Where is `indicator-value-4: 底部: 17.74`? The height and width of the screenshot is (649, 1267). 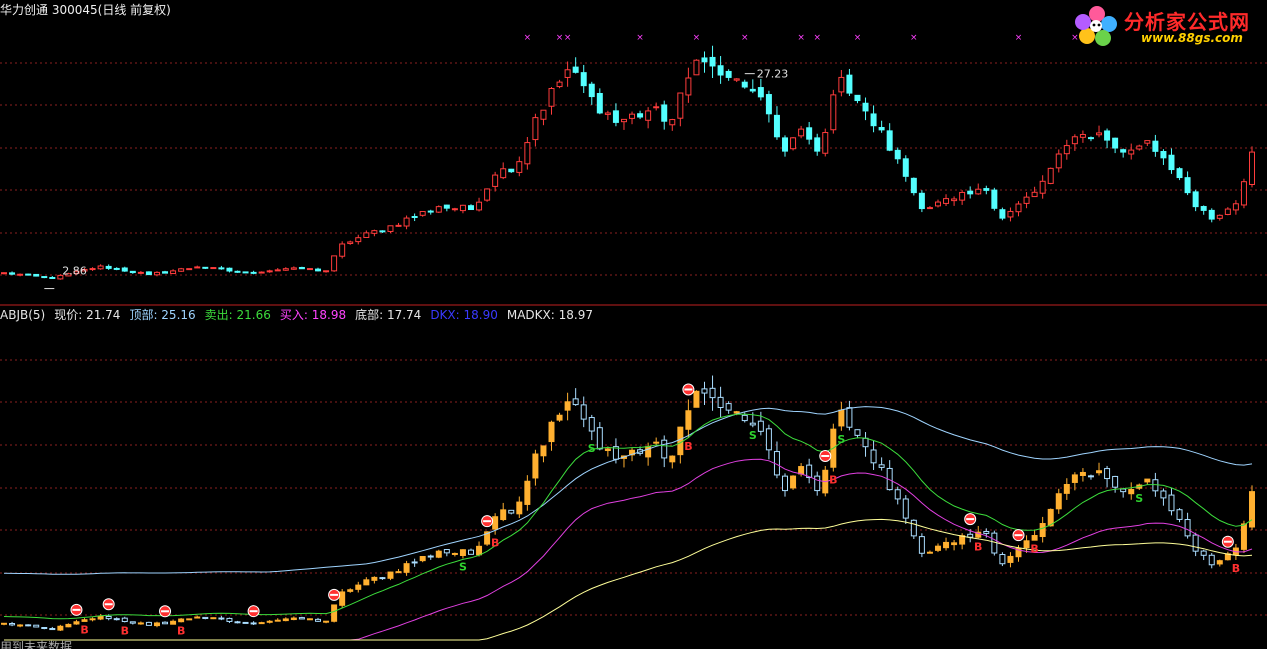
indicator-value-4: 底部: 17.74 is located at coordinates (388, 315).